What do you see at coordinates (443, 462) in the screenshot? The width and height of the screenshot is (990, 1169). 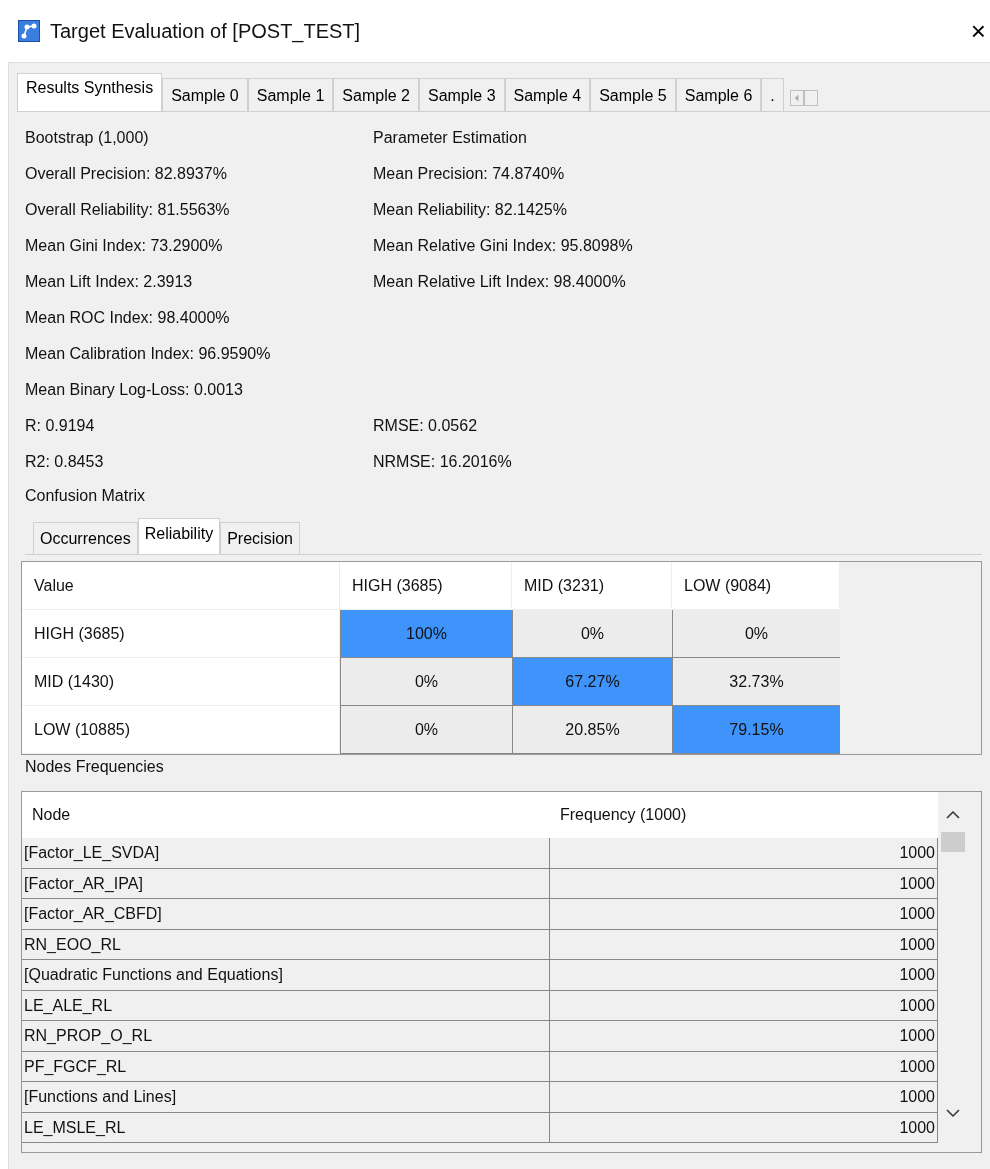 I see `stat-text: NRMSE: 16.2016%` at bounding box center [443, 462].